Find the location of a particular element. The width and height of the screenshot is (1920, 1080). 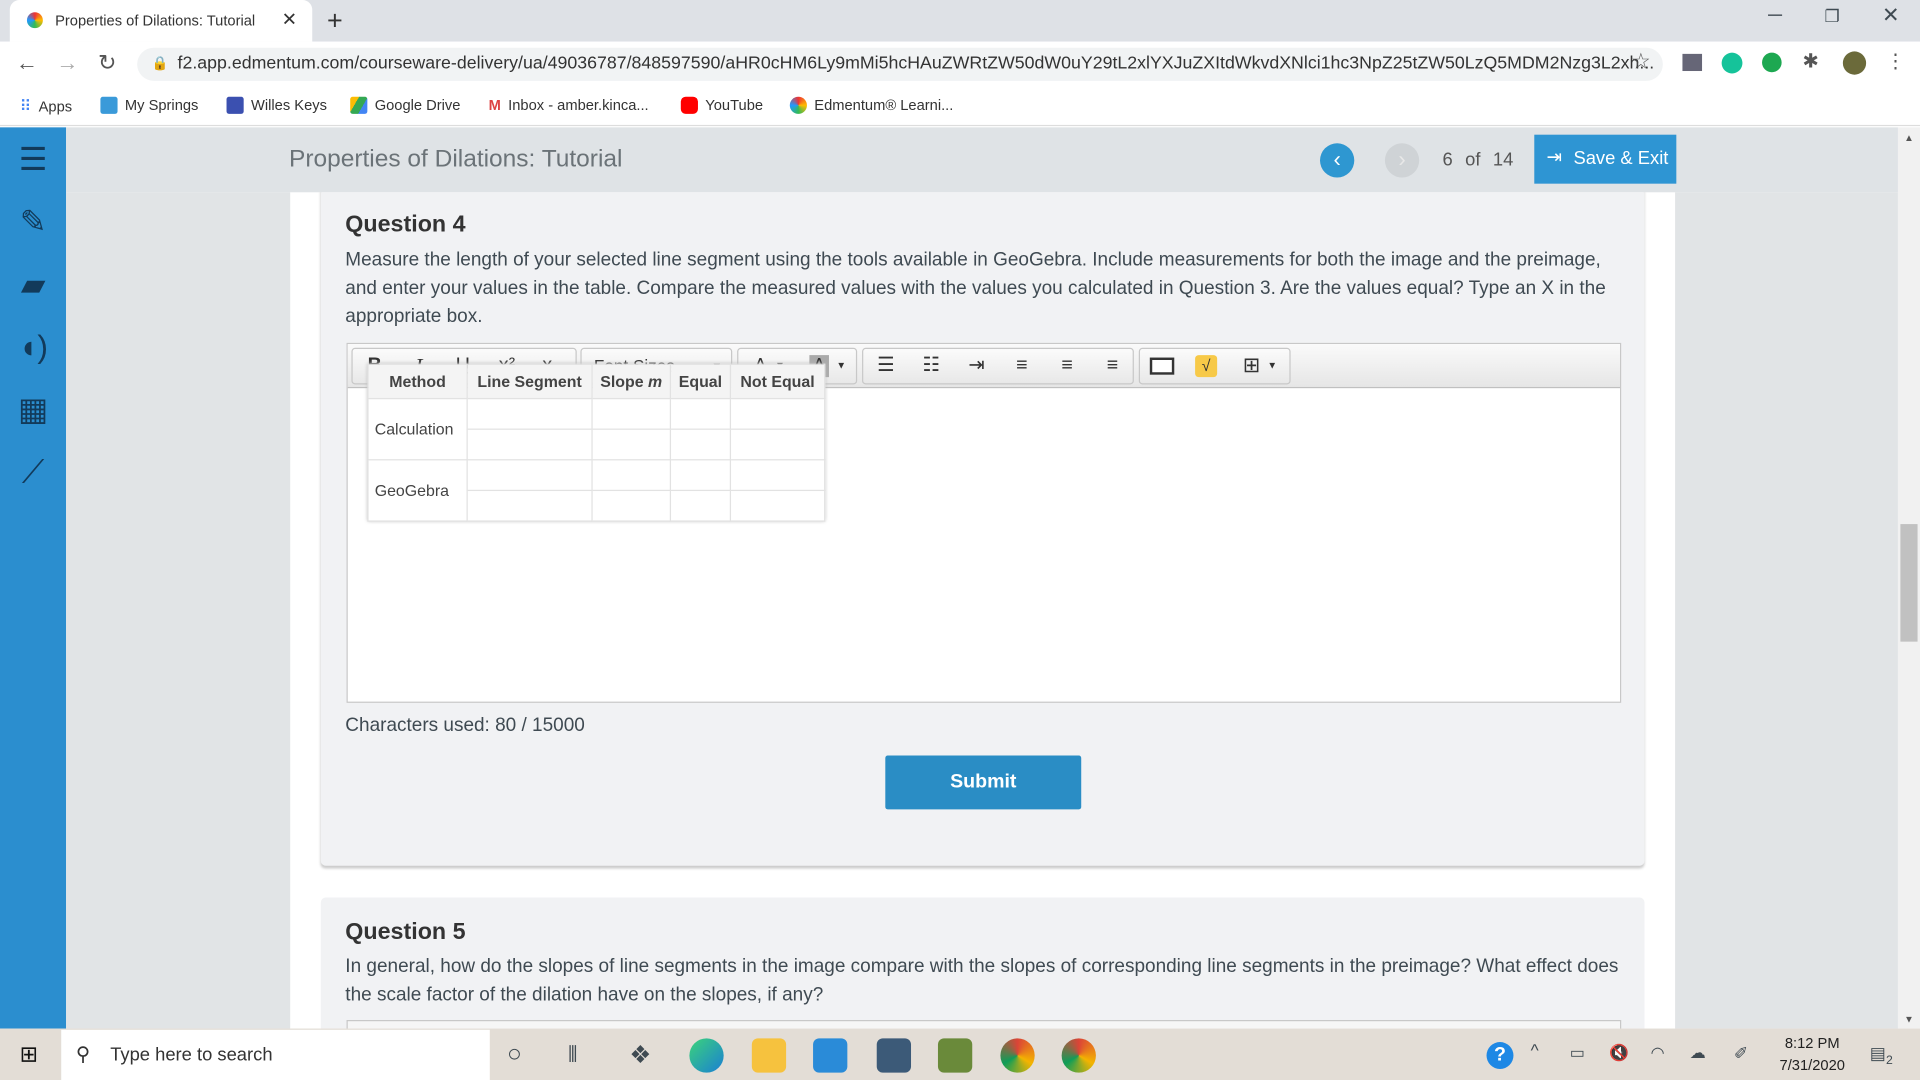

google-drive-icon is located at coordinates (359, 105).